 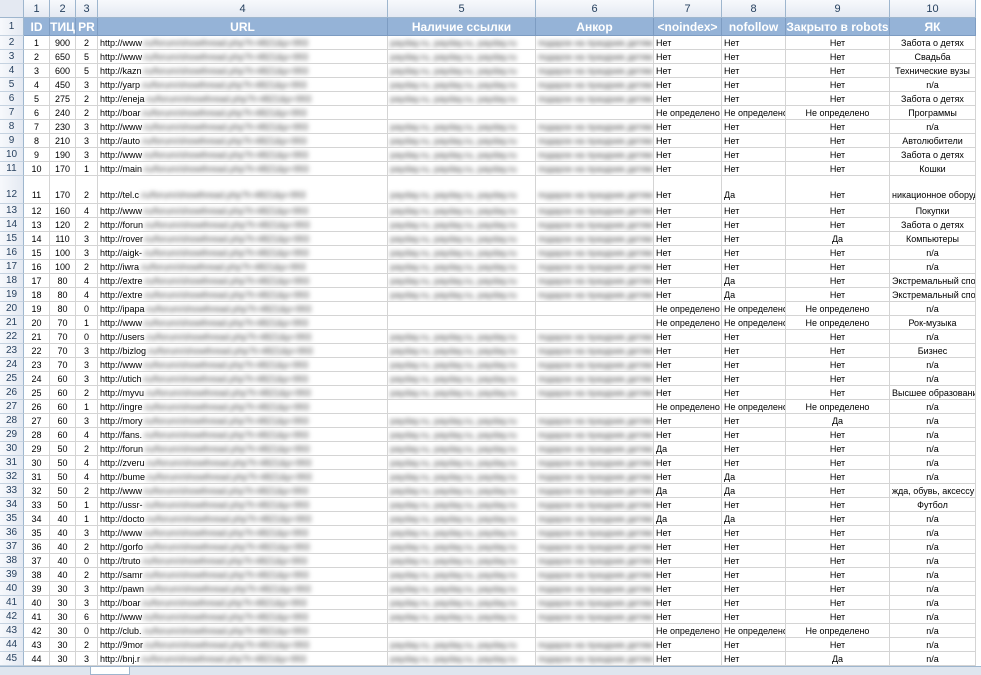 What do you see at coordinates (37, 463) in the screenshot?
I see `cell-id: 30` at bounding box center [37, 463].